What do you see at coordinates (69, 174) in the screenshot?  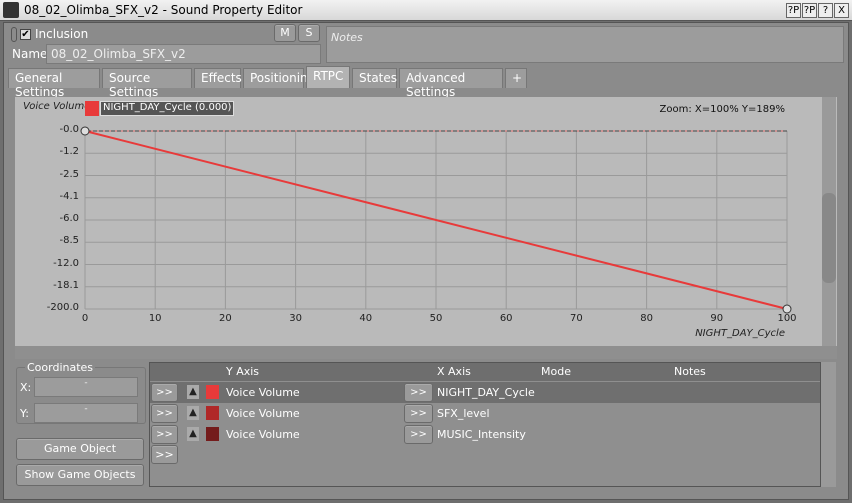 I see `y-tick-label: -2.5` at bounding box center [69, 174].